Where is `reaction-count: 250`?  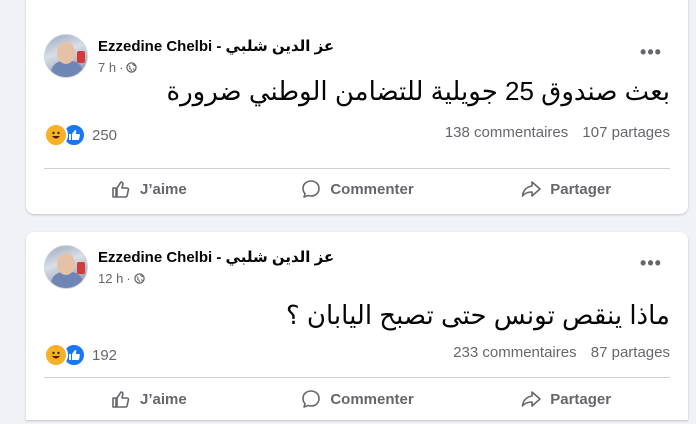
reaction-count: 250 is located at coordinates (105, 135).